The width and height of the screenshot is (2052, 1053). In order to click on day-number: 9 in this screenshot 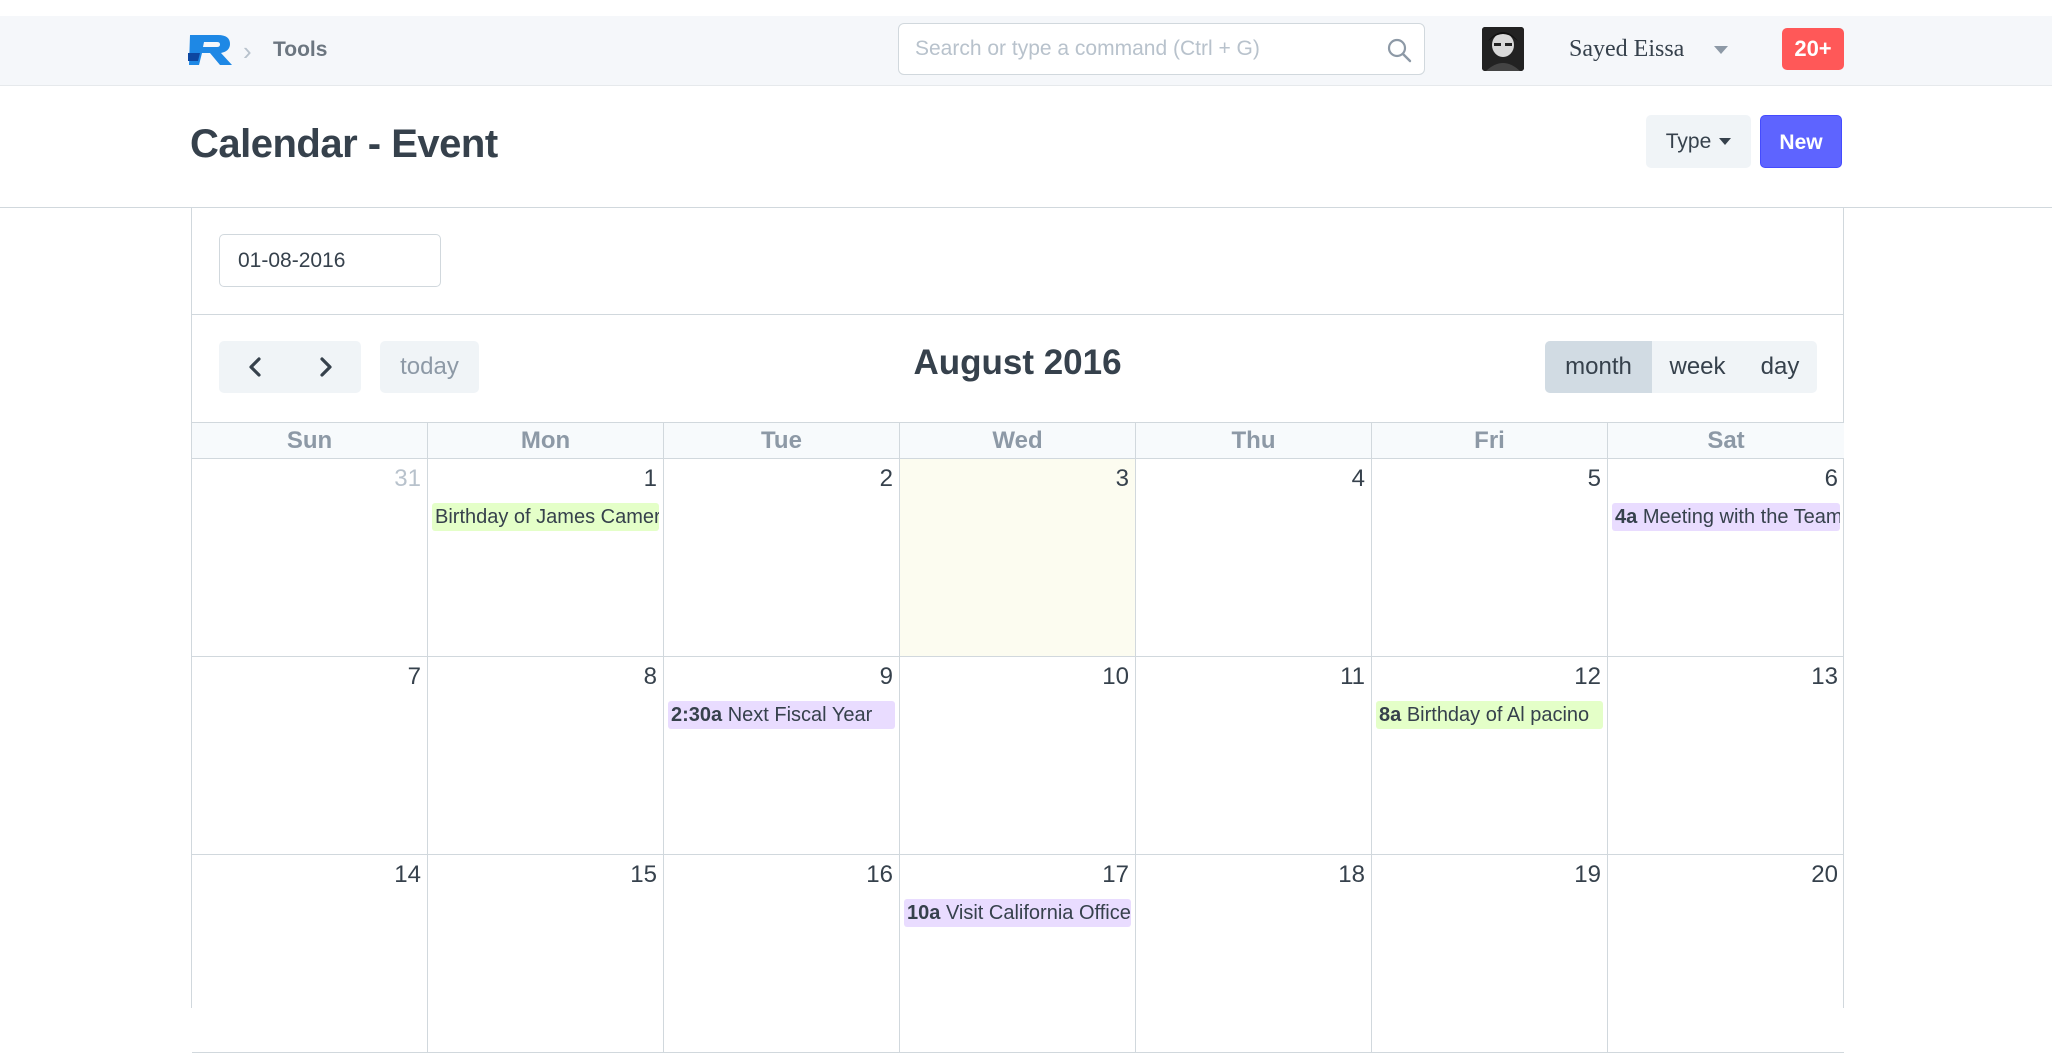, I will do `click(886, 676)`.